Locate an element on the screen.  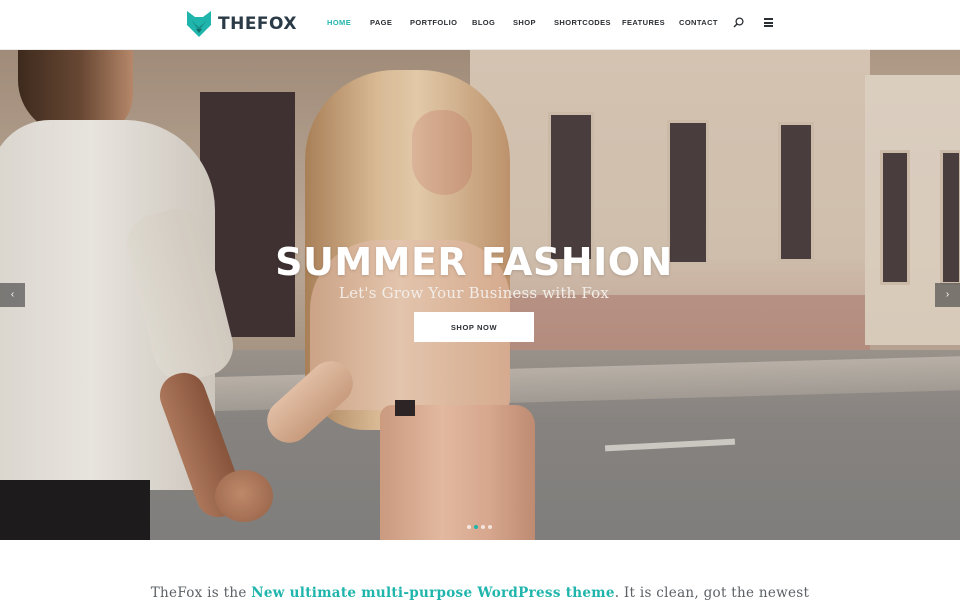
nav-item-features: FEATURES is located at coordinates (643, 22).